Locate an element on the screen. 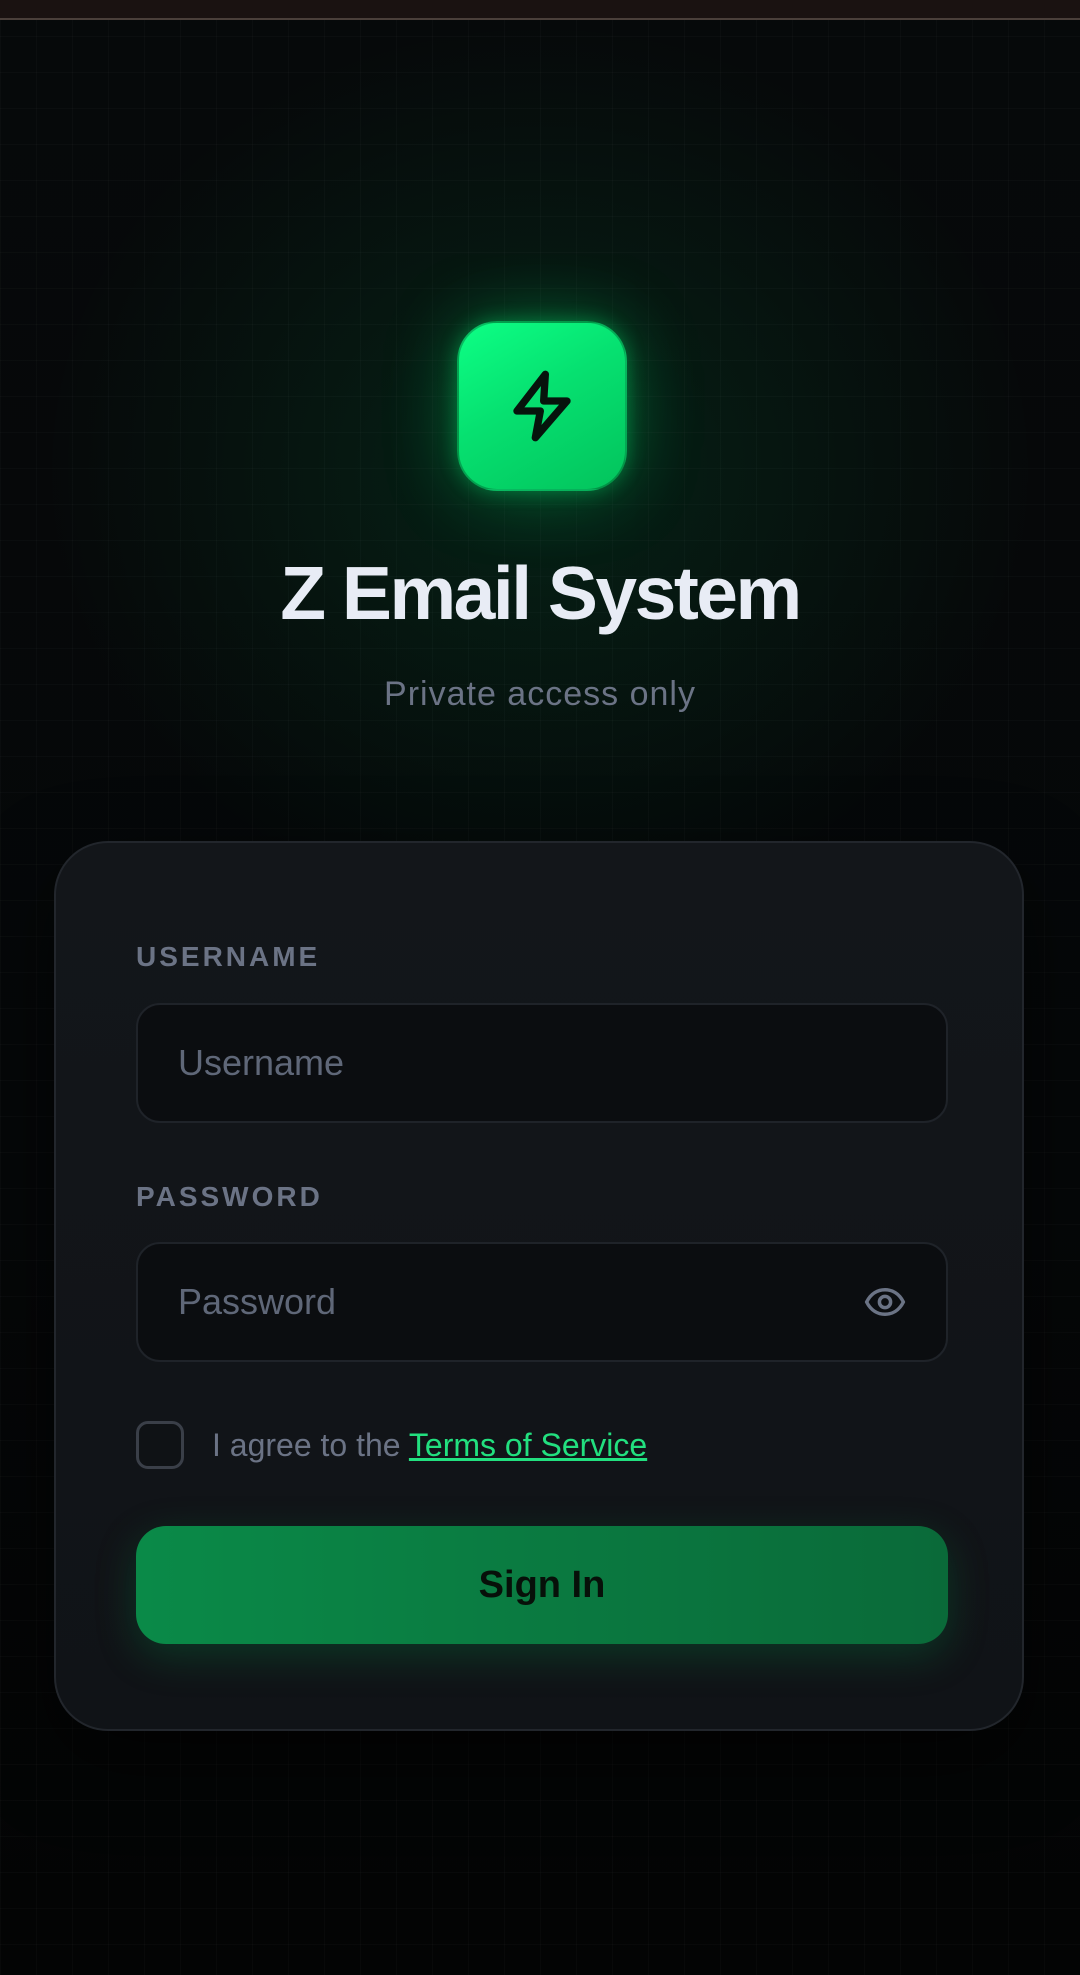 The image size is (1080, 1975). terms-of-service-link: Terms of Service is located at coordinates (528, 1445).